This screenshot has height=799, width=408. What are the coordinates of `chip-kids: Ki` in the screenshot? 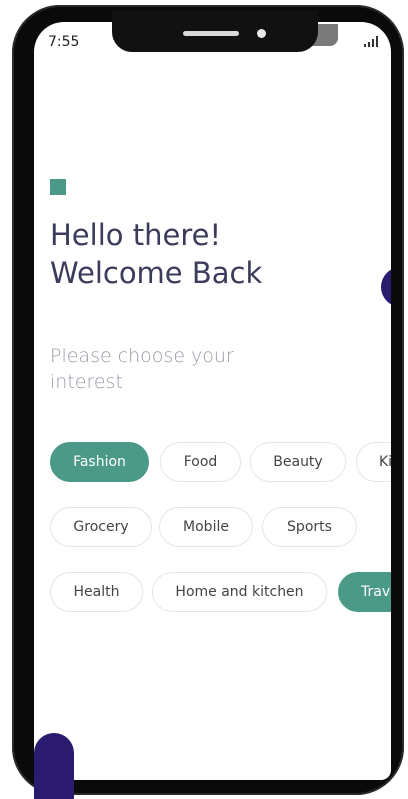 It's located at (373, 462).